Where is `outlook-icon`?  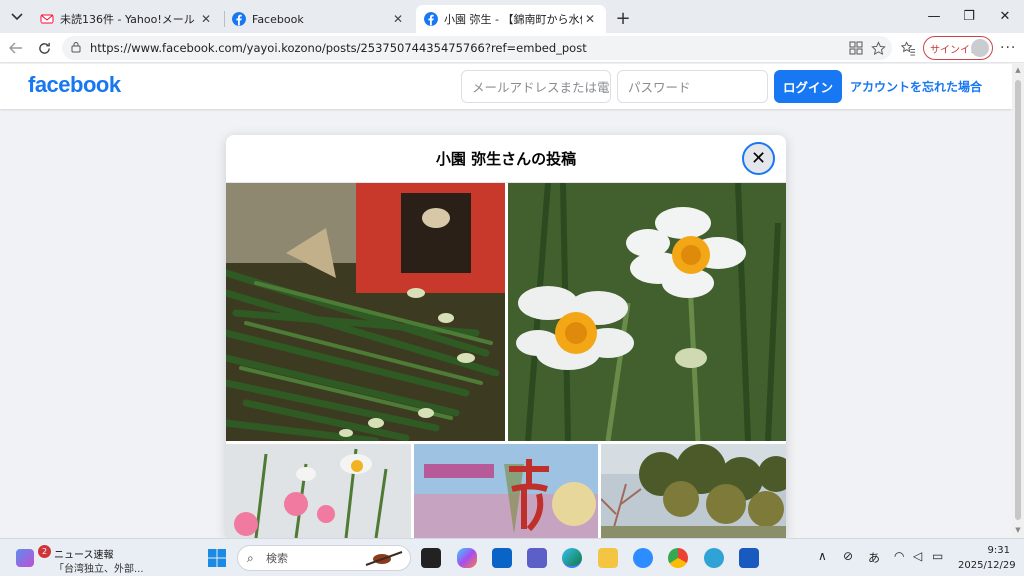 outlook-icon is located at coordinates (502, 558).